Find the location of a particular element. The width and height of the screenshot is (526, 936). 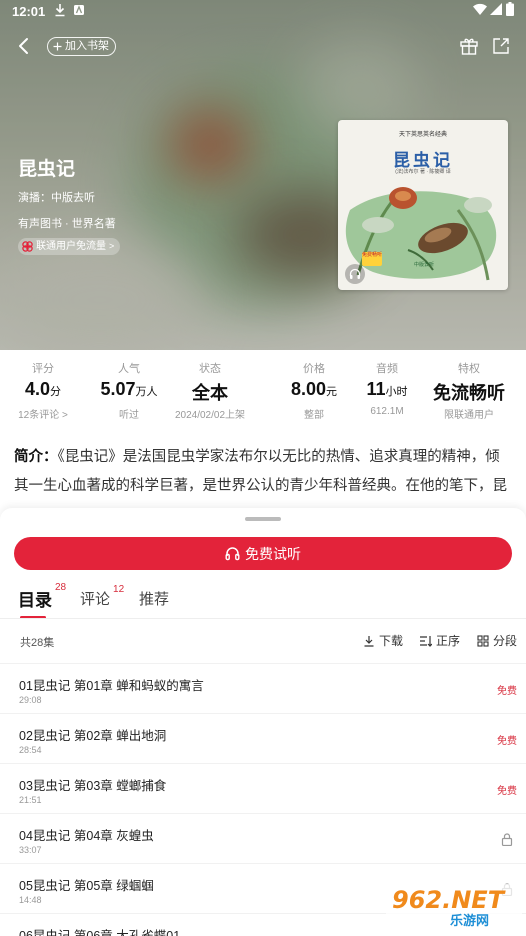

episode-row: 04昆虫记 第04章 灰蝗虫 33:07 is located at coordinates (263, 838).